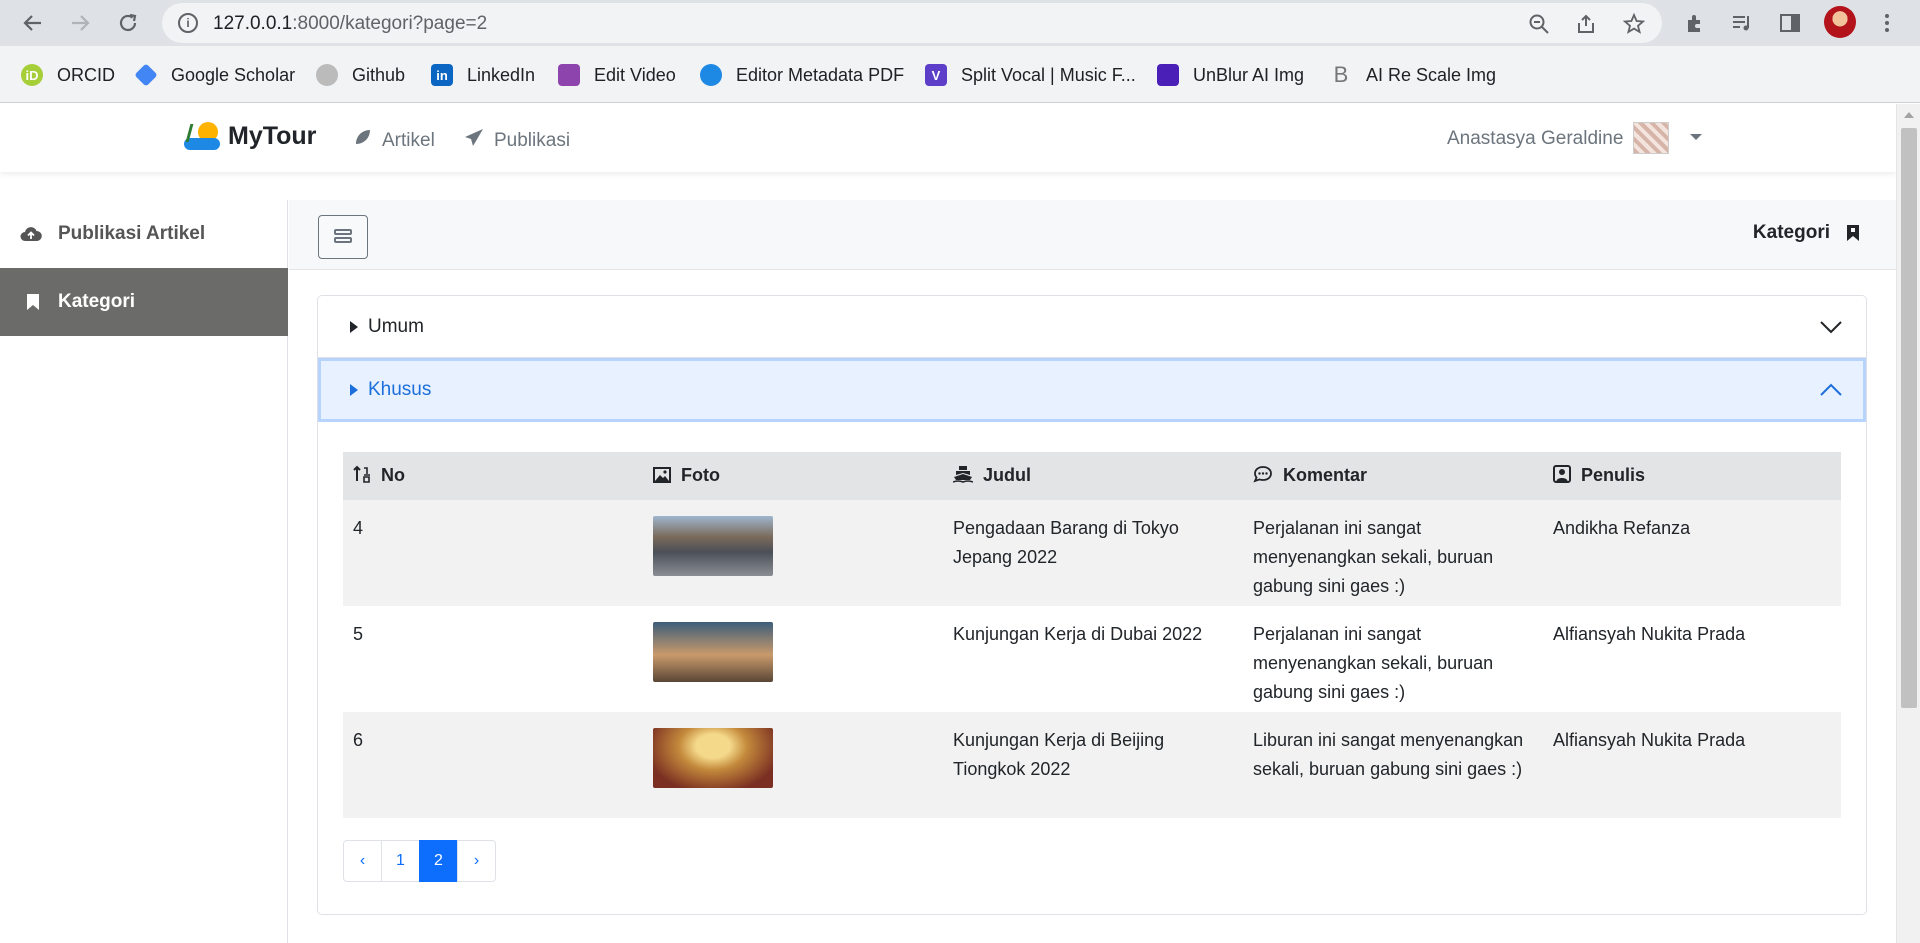  Describe the element at coordinates (1586, 24) in the screenshot. I see `share-icon` at that location.